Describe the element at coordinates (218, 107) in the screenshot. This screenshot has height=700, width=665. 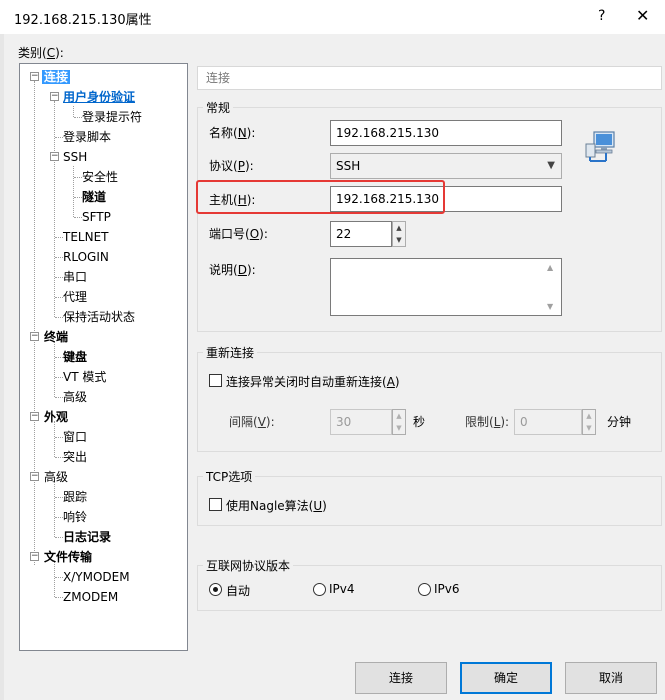
I see `general-group-title: 常规` at that location.